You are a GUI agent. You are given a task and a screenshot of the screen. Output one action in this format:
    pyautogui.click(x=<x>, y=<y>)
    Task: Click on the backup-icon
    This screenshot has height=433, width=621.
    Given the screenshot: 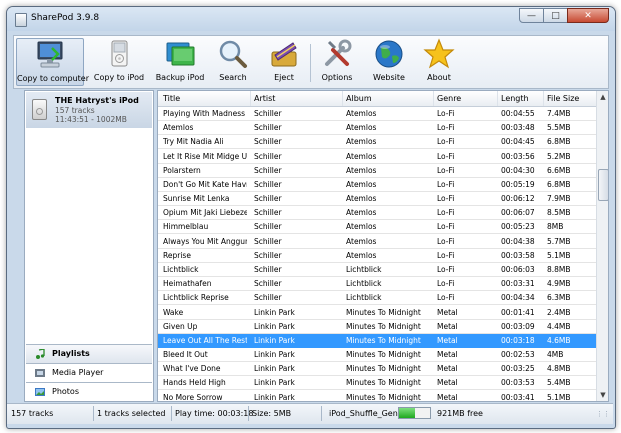 What is the action you would take?
    pyautogui.click(x=180, y=54)
    